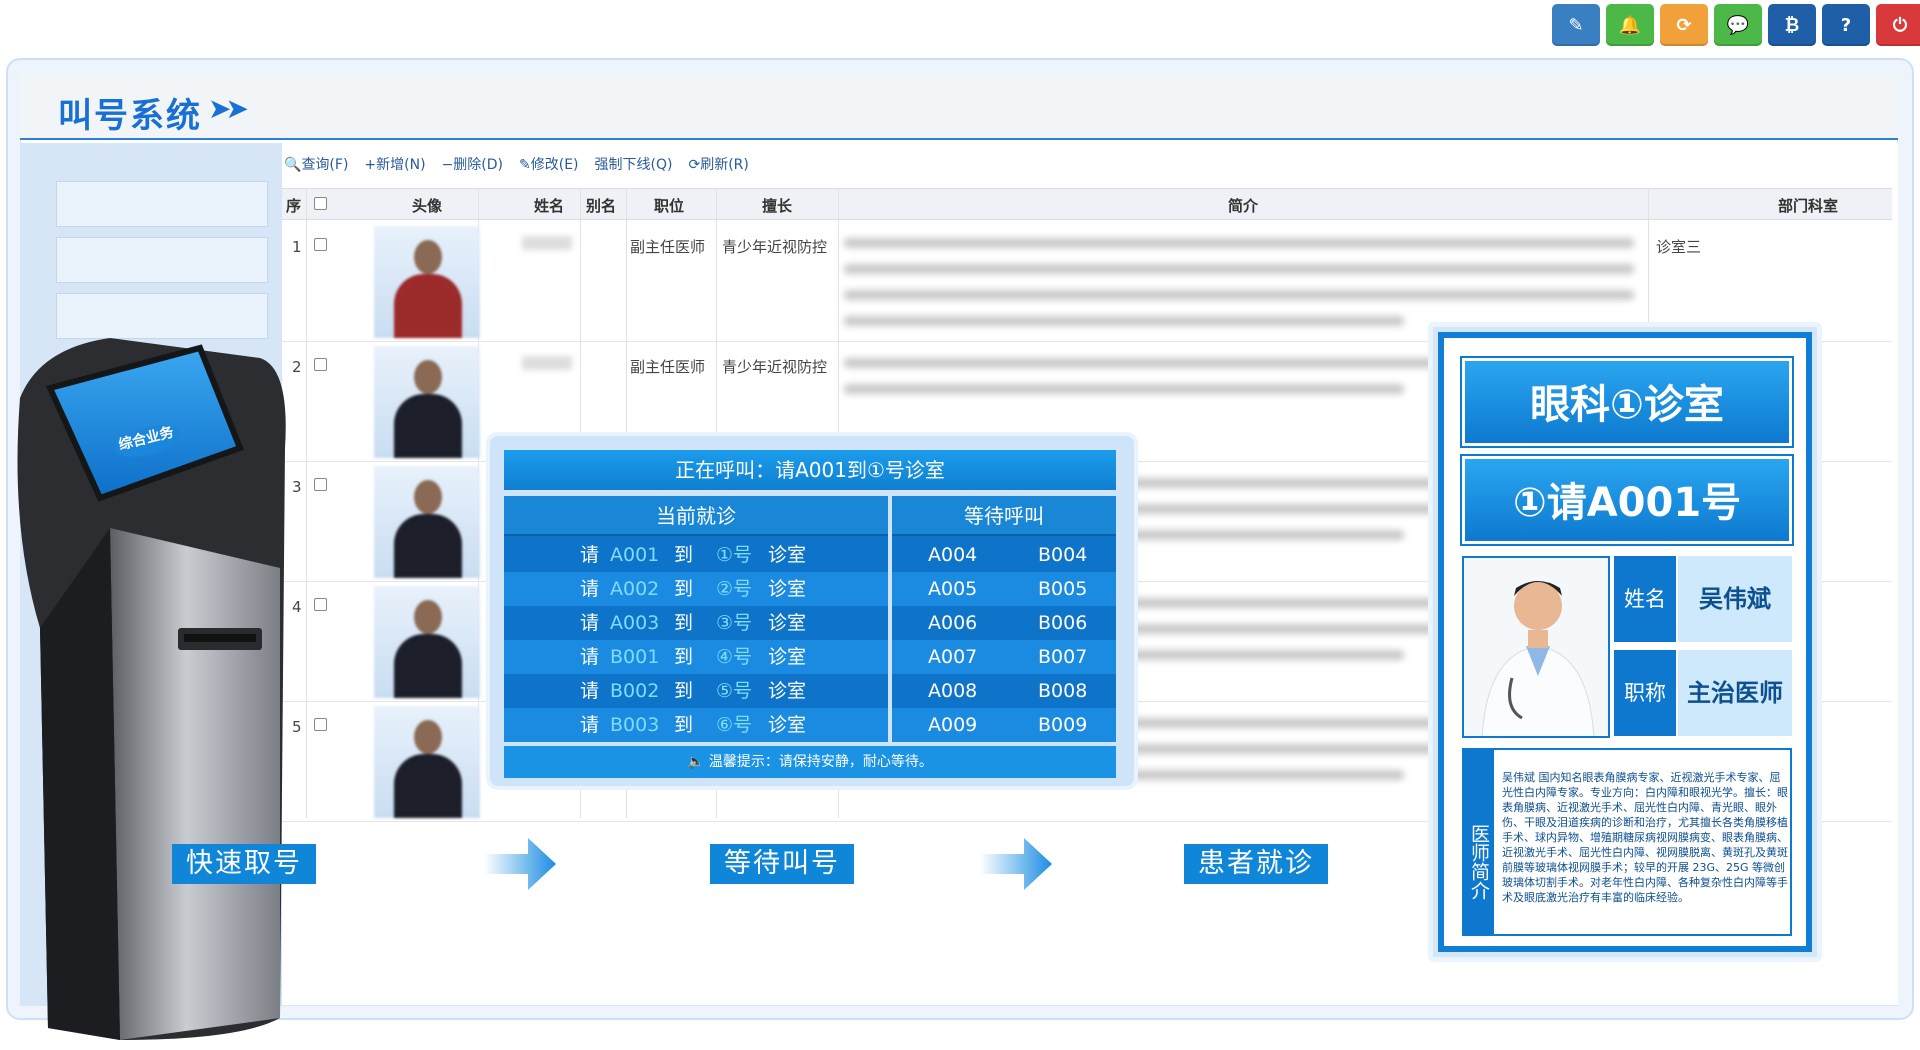  What do you see at coordinates (635, 555) in the screenshot?
I see `call-number: A001` at bounding box center [635, 555].